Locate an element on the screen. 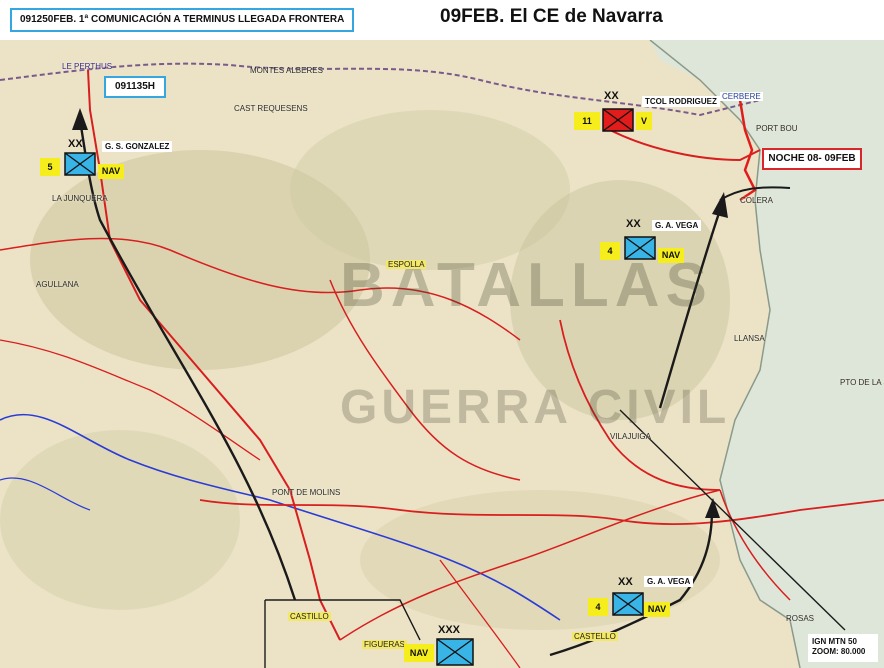  night-callout: NOCHE 08- 09FEB is located at coordinates (812, 159).